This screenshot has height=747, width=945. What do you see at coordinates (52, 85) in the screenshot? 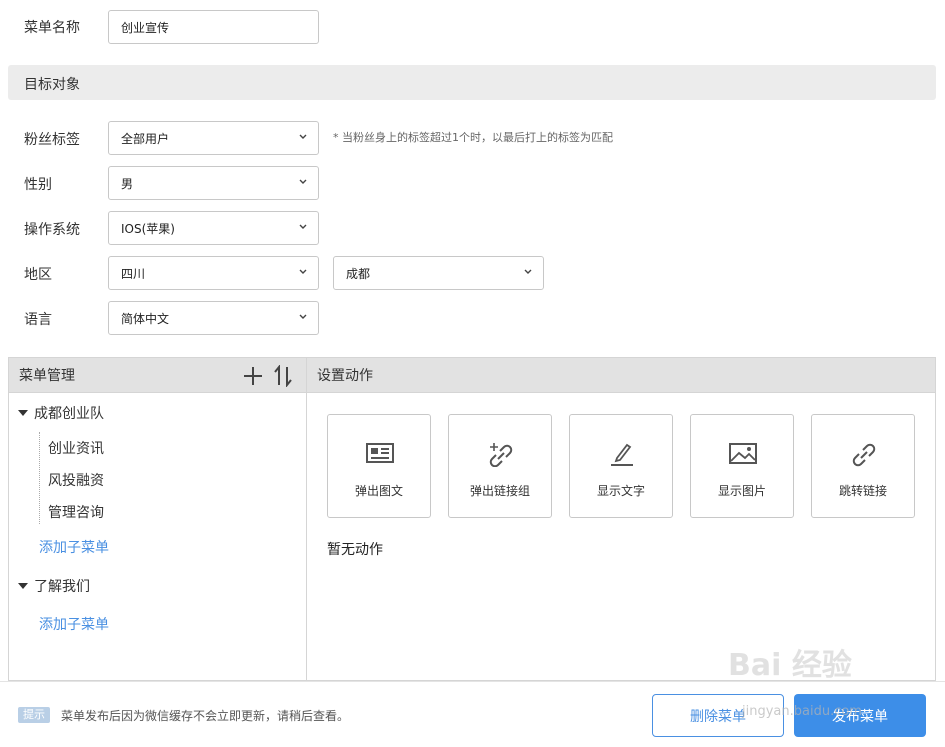
I see `target-section-title: 目标对象` at bounding box center [52, 85].